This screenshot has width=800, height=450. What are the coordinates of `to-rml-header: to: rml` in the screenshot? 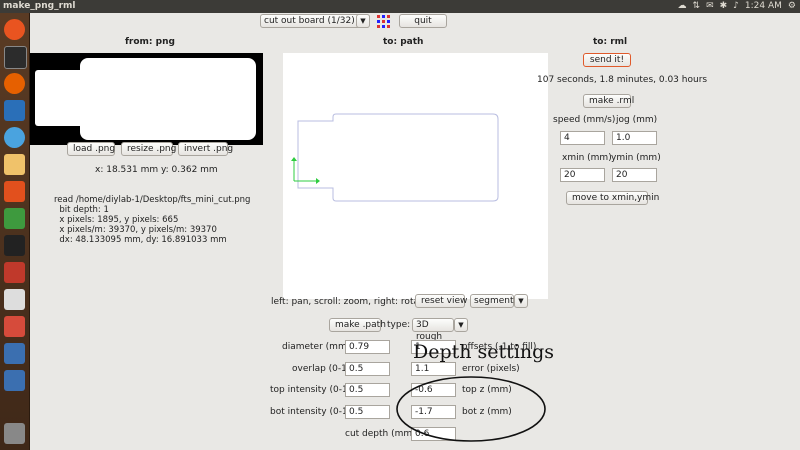 It's located at (610, 42).